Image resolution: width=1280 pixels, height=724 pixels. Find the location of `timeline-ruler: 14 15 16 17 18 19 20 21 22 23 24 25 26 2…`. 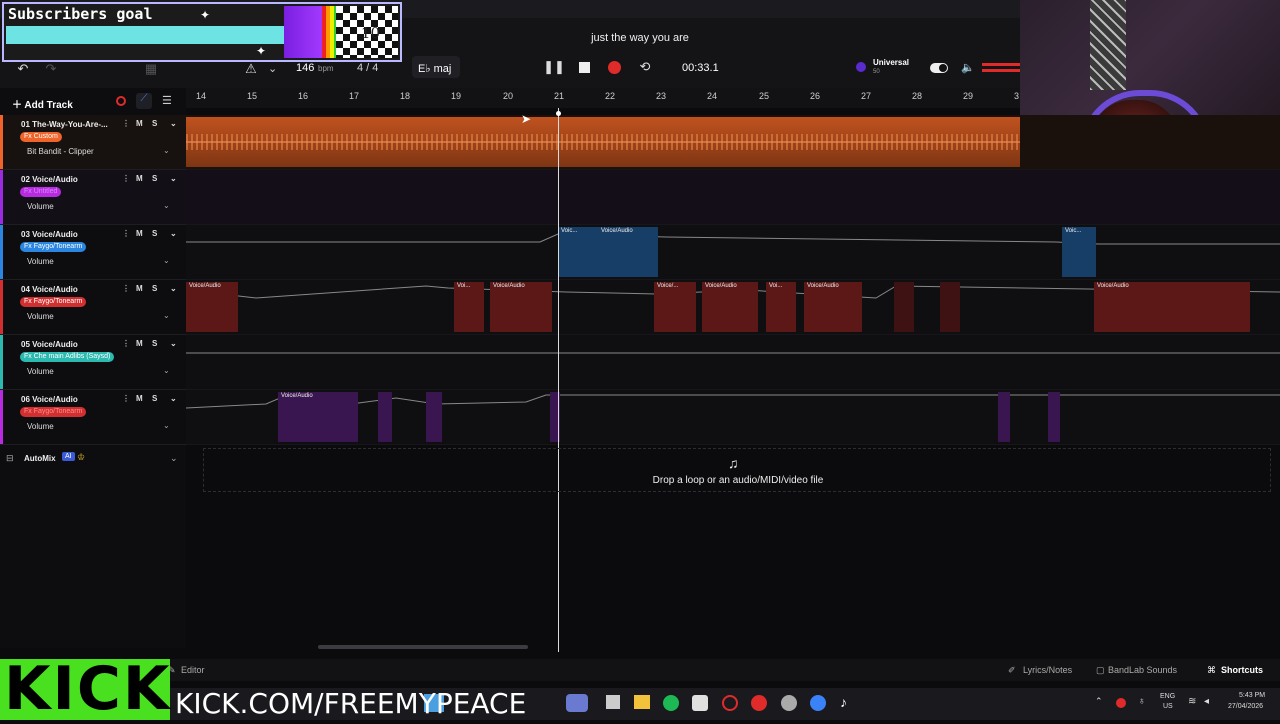

timeline-ruler: 14 15 16 17 18 19 20 21 22 23 24 25 26 2… is located at coordinates (603, 98).